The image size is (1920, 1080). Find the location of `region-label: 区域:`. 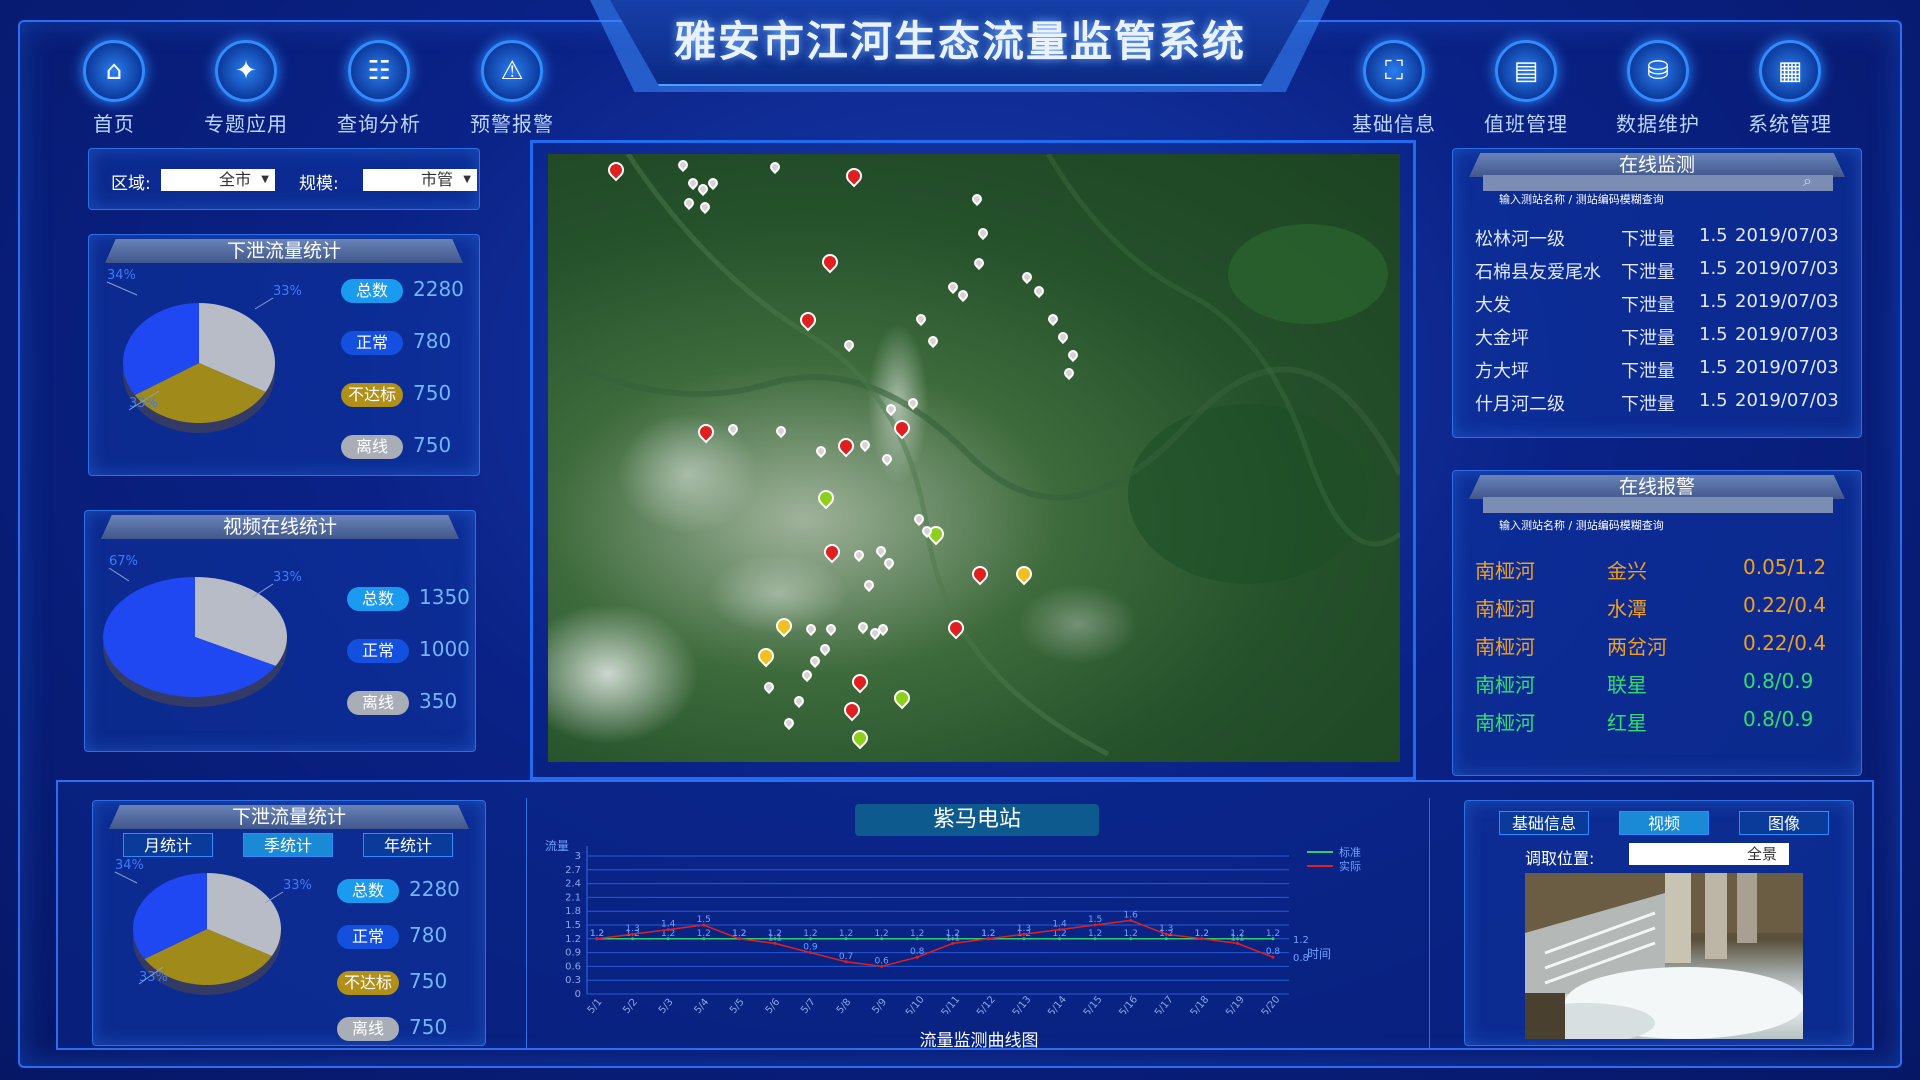

region-label: 区域: is located at coordinates (131, 184).